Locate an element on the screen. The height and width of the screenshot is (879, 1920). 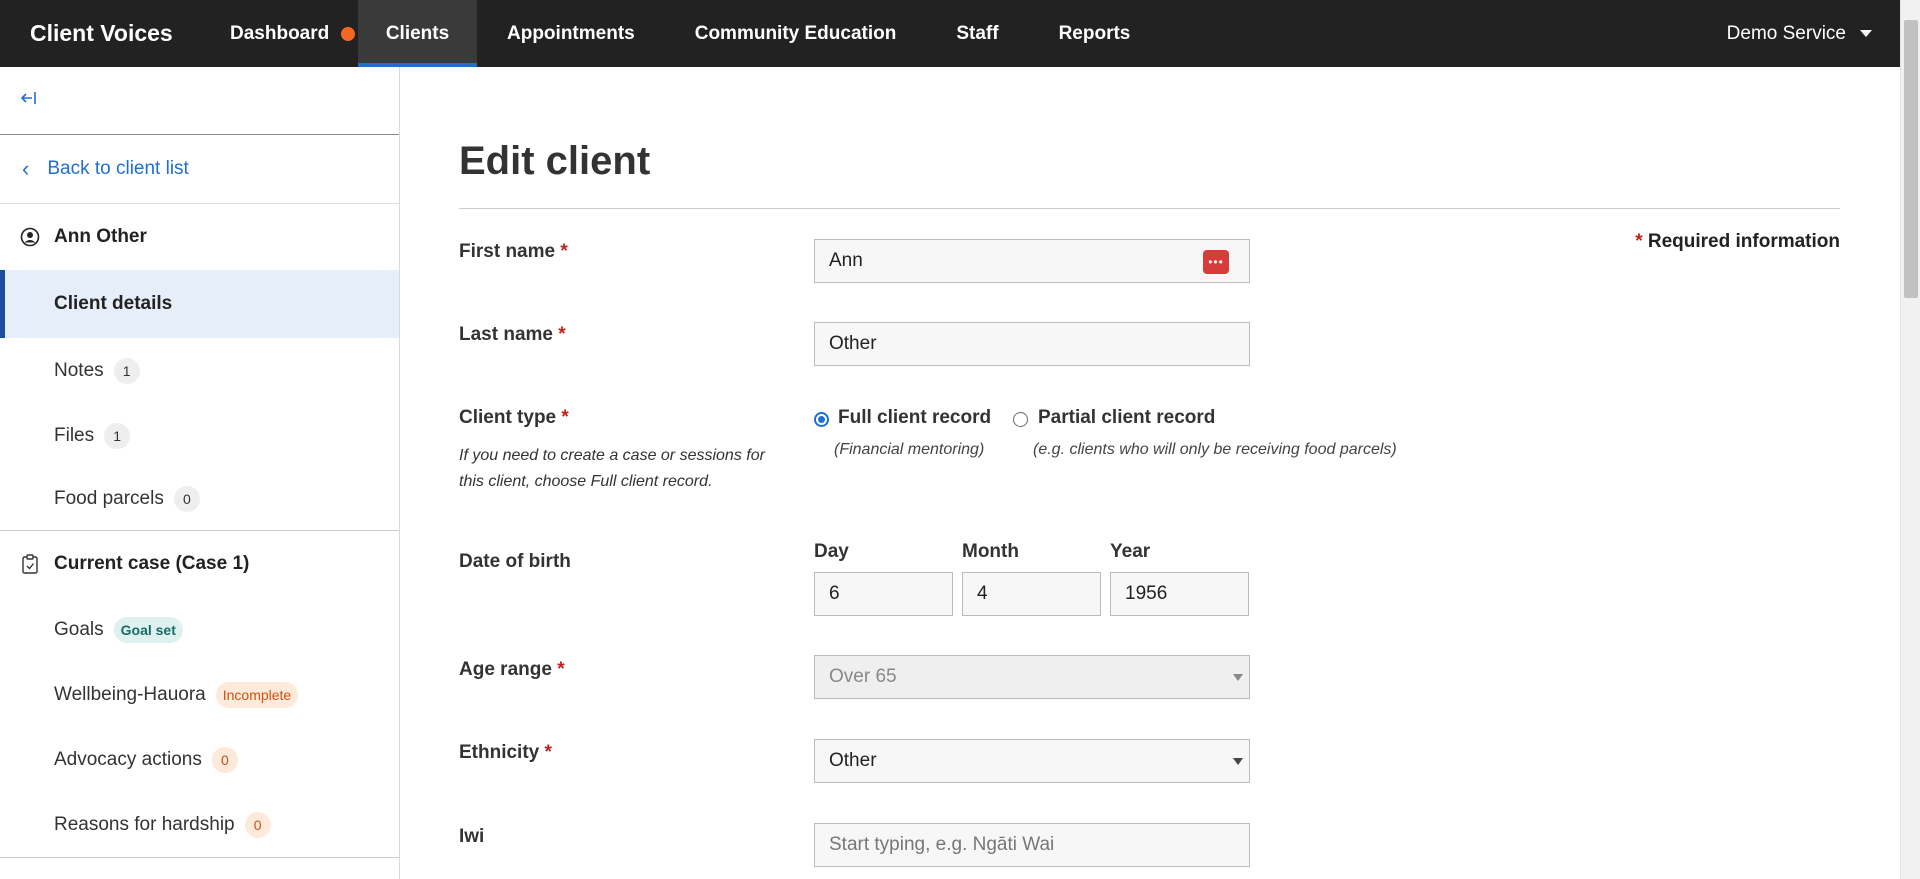
year-value: 1956 is located at coordinates (1146, 593).